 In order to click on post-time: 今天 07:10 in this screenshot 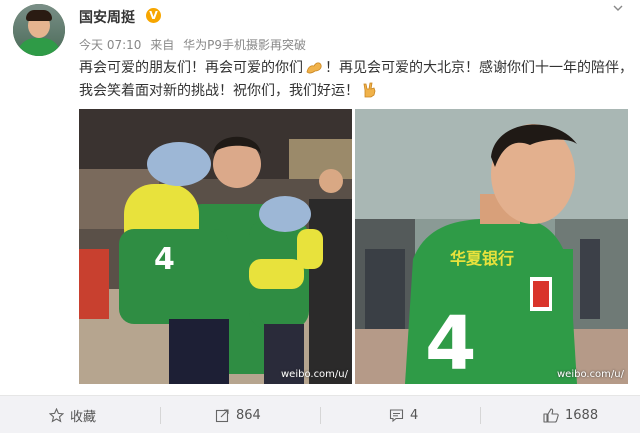, I will do `click(110, 45)`.